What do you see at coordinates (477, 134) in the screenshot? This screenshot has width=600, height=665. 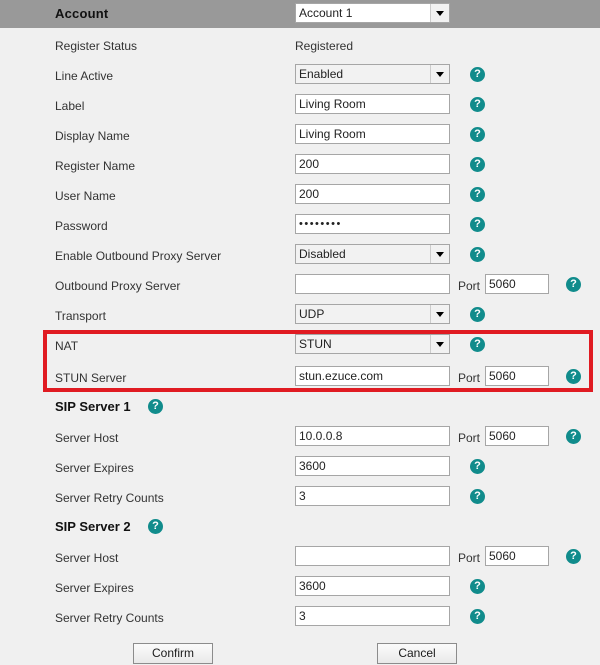 I see `help-icon-display-name` at bounding box center [477, 134].